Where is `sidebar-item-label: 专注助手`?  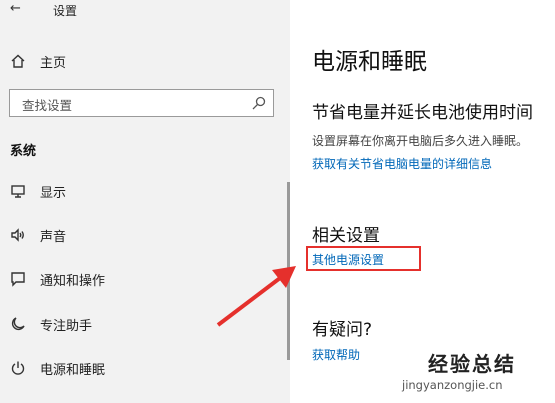 sidebar-item-label: 专注助手 is located at coordinates (66, 326).